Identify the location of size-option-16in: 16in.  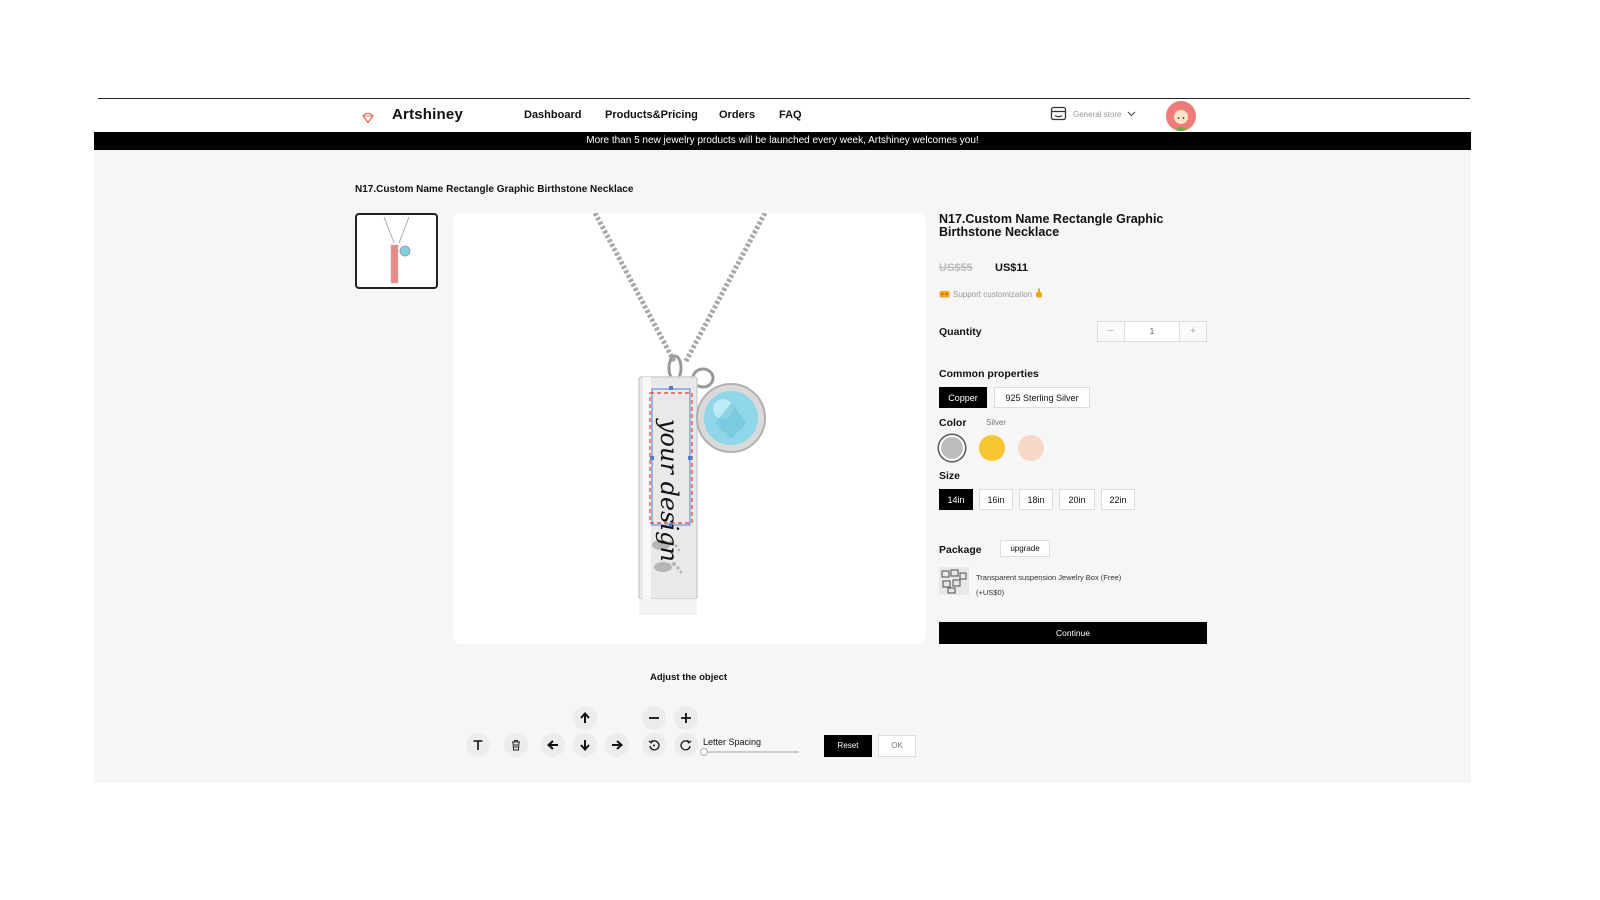
(996, 499).